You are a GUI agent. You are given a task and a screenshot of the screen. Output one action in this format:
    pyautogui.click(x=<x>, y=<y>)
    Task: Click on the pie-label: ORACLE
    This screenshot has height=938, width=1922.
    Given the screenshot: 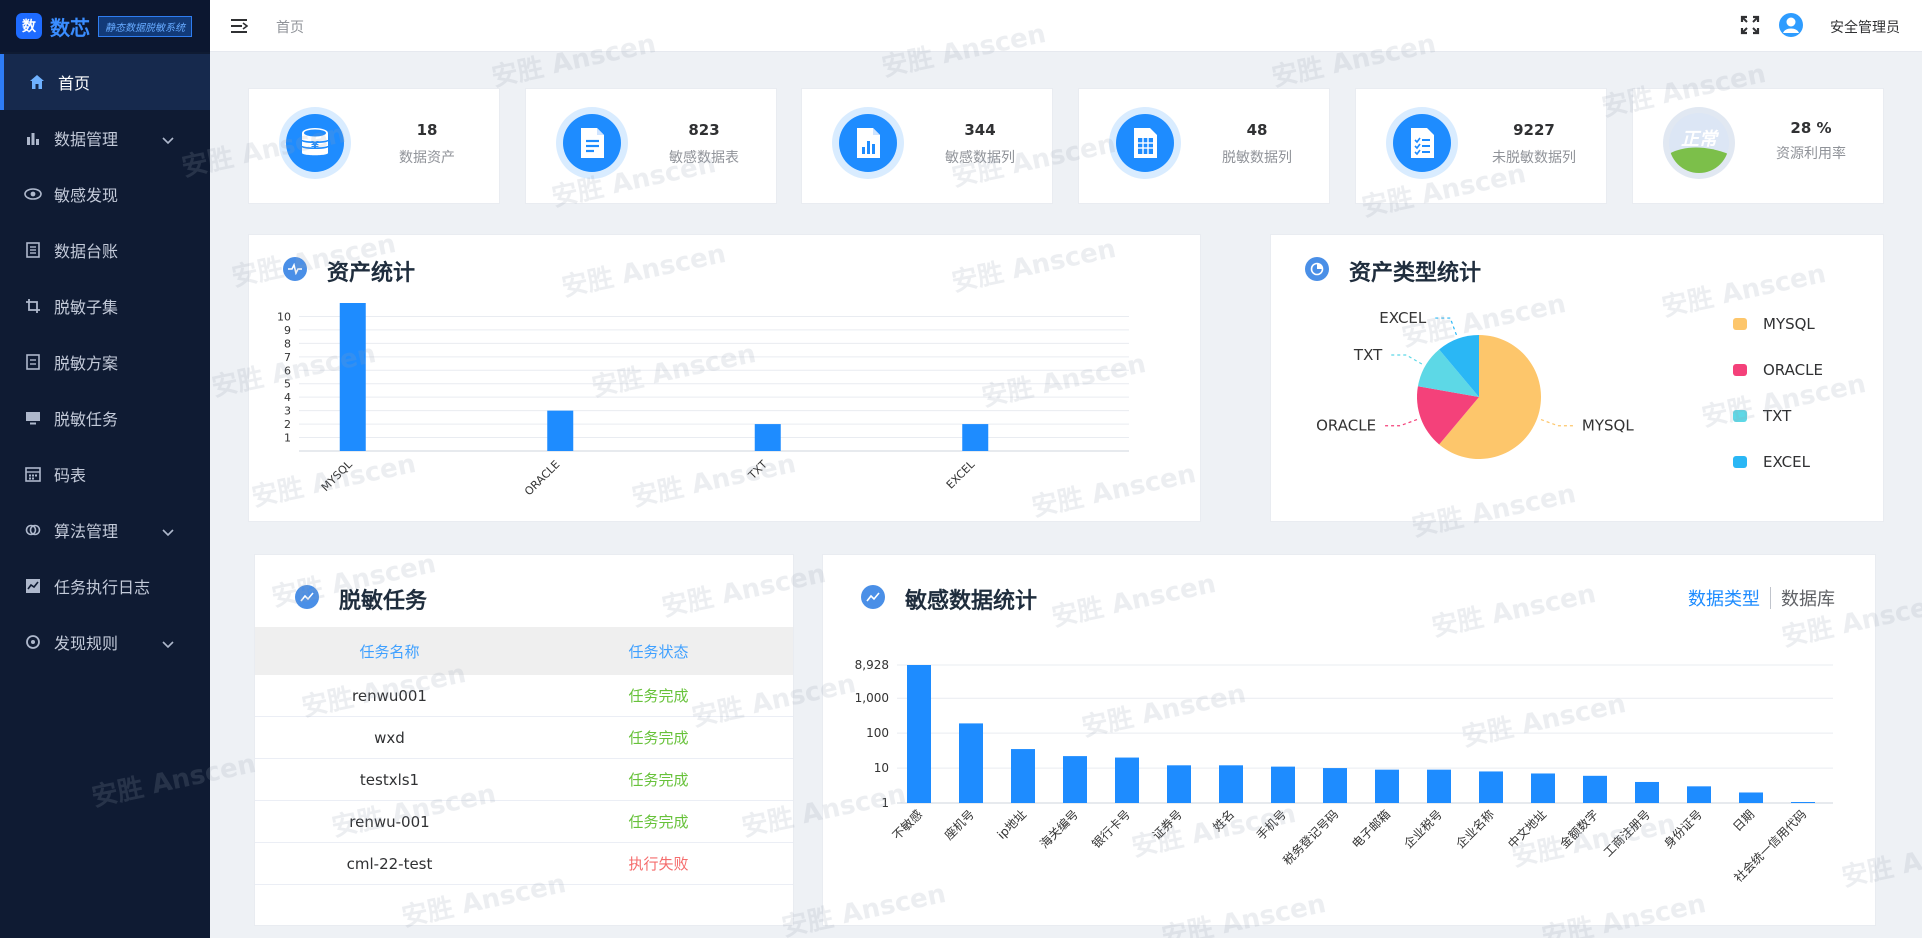 What is the action you would take?
    pyautogui.click(x=1346, y=426)
    